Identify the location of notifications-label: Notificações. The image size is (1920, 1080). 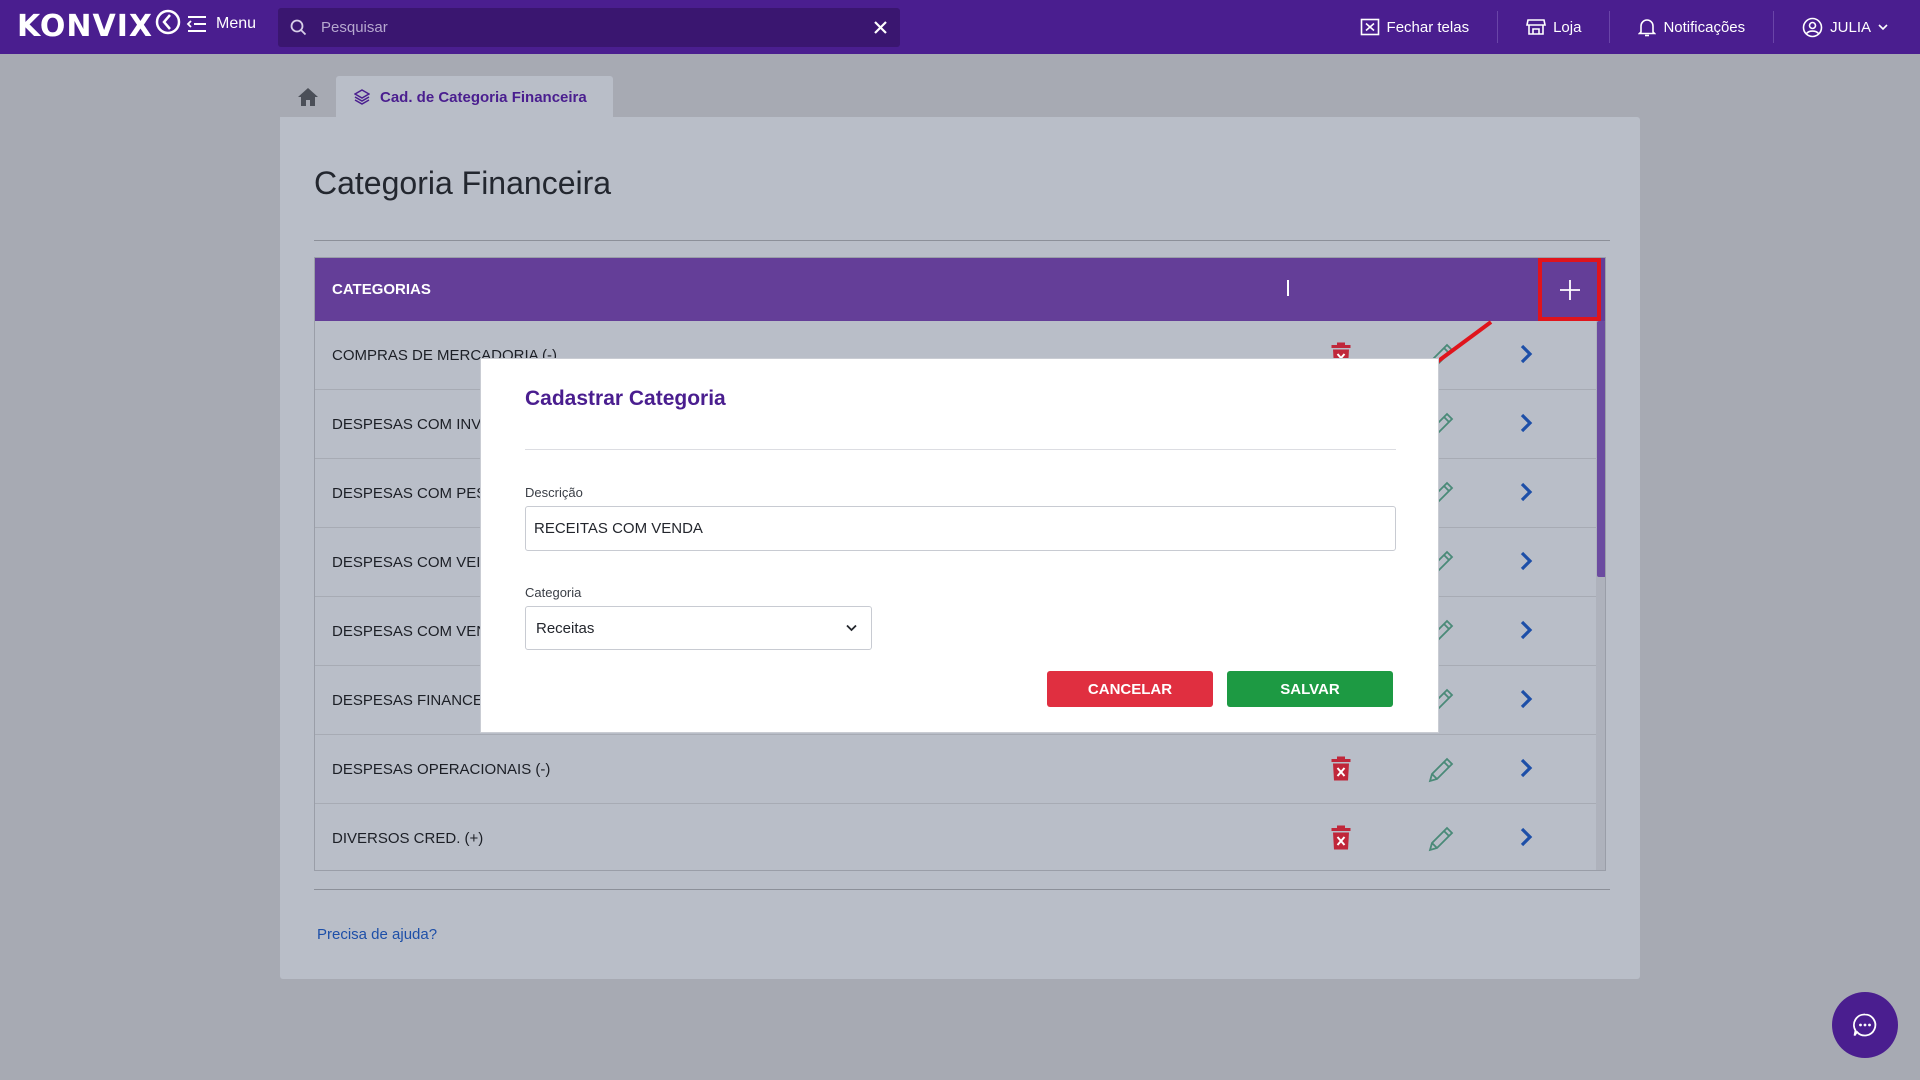
(1704, 27).